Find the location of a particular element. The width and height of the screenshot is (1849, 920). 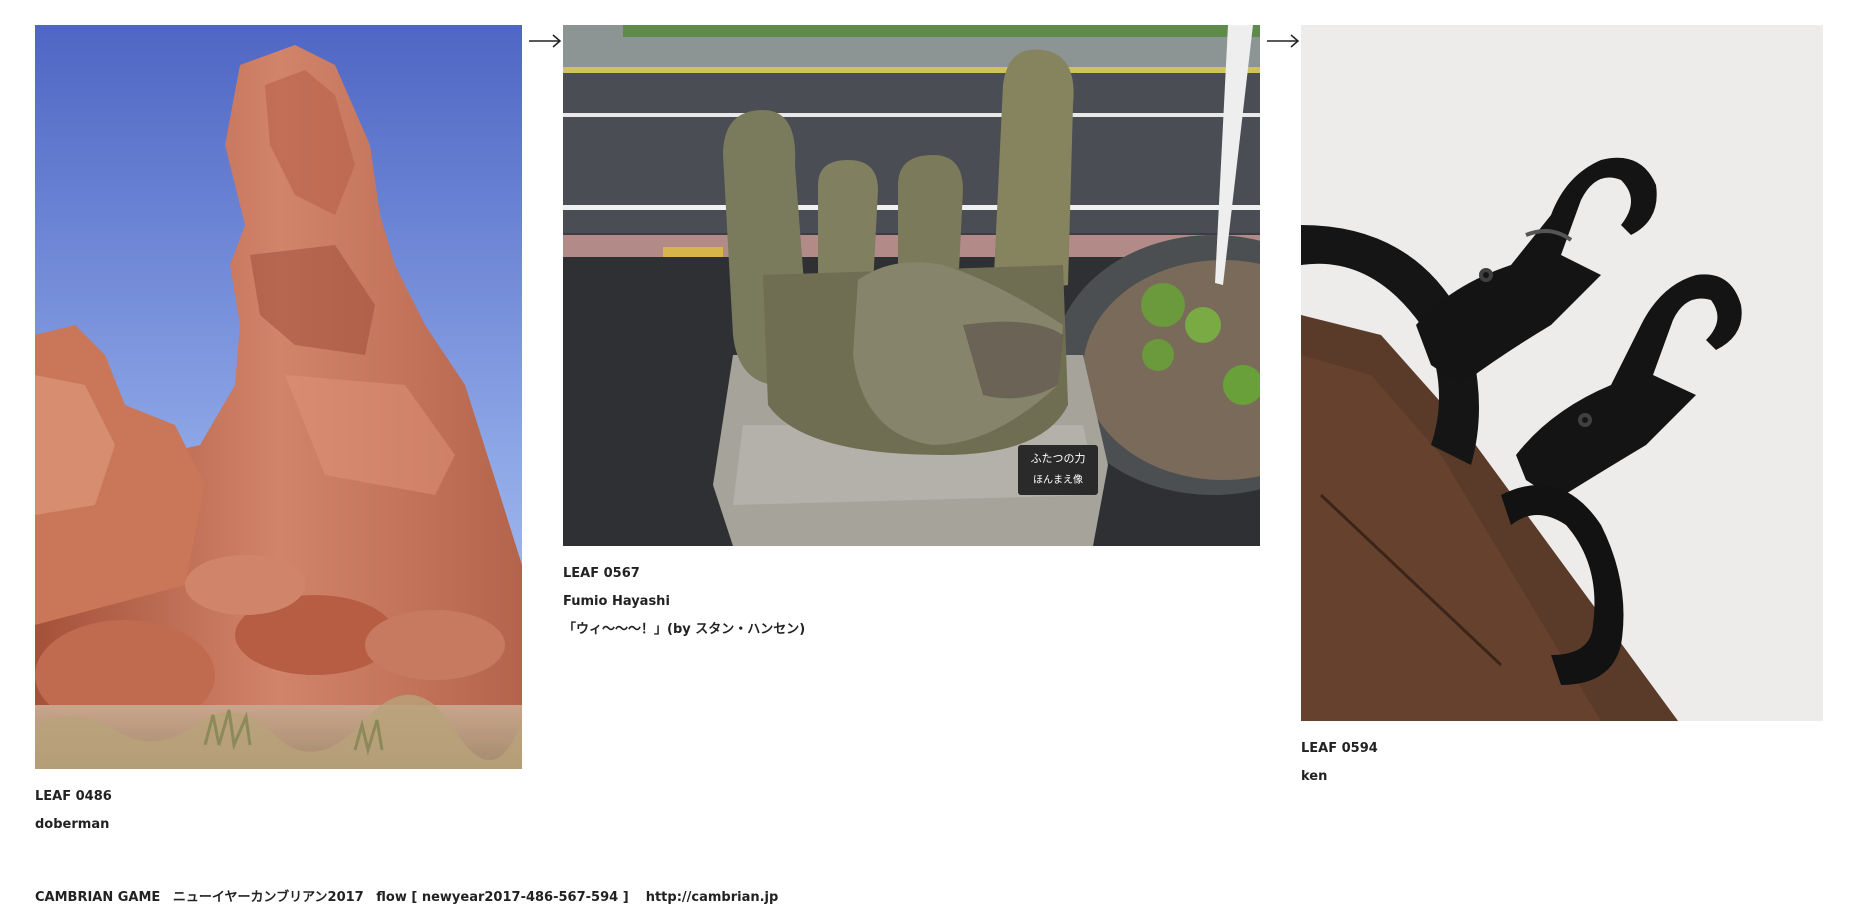

leaf-author: Fumio Hayashi is located at coordinates (911, 602).